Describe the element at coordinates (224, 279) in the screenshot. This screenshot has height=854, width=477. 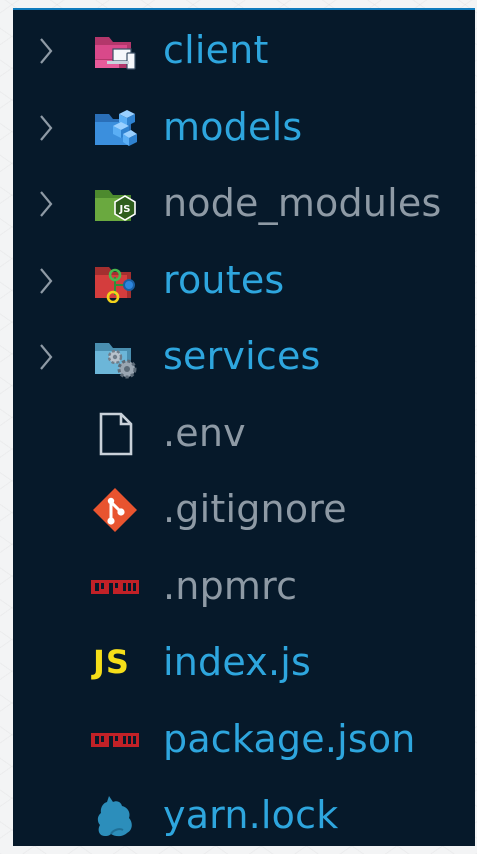
I see `tree-item-label: routes` at that location.